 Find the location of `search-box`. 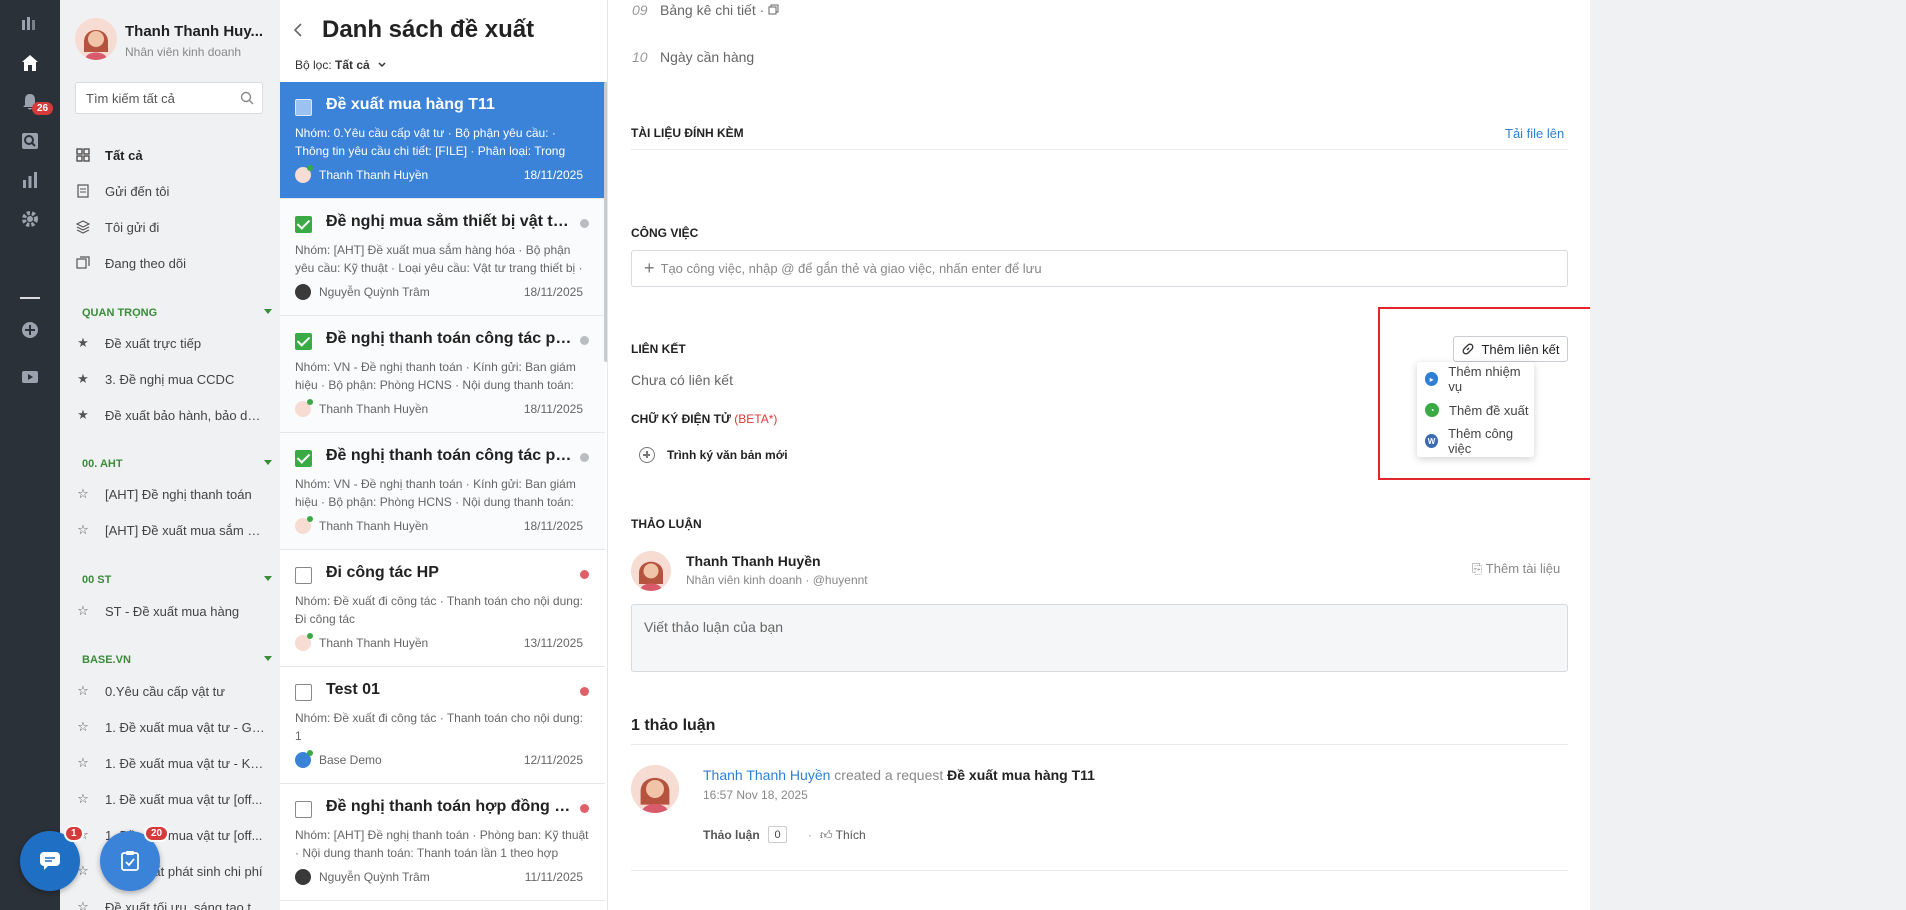

search-box is located at coordinates (169, 98).